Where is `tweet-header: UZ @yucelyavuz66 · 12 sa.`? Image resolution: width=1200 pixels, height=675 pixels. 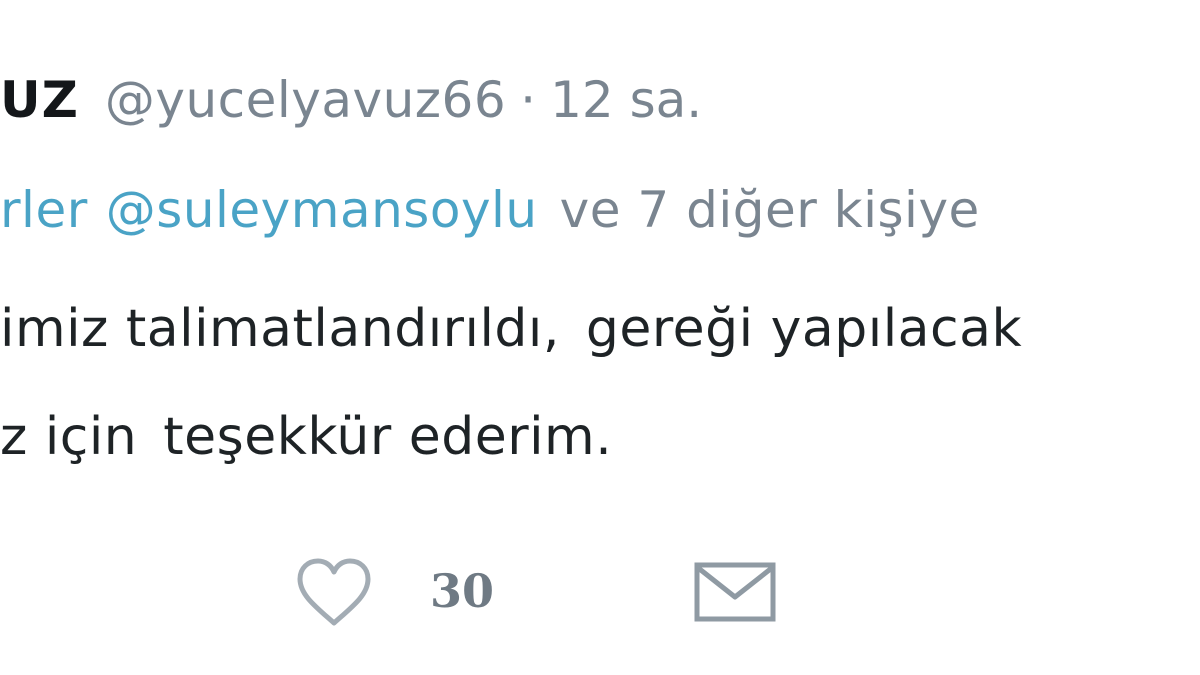
tweet-header: UZ @yucelyavuz66 · 12 sa. is located at coordinates (351, 100).